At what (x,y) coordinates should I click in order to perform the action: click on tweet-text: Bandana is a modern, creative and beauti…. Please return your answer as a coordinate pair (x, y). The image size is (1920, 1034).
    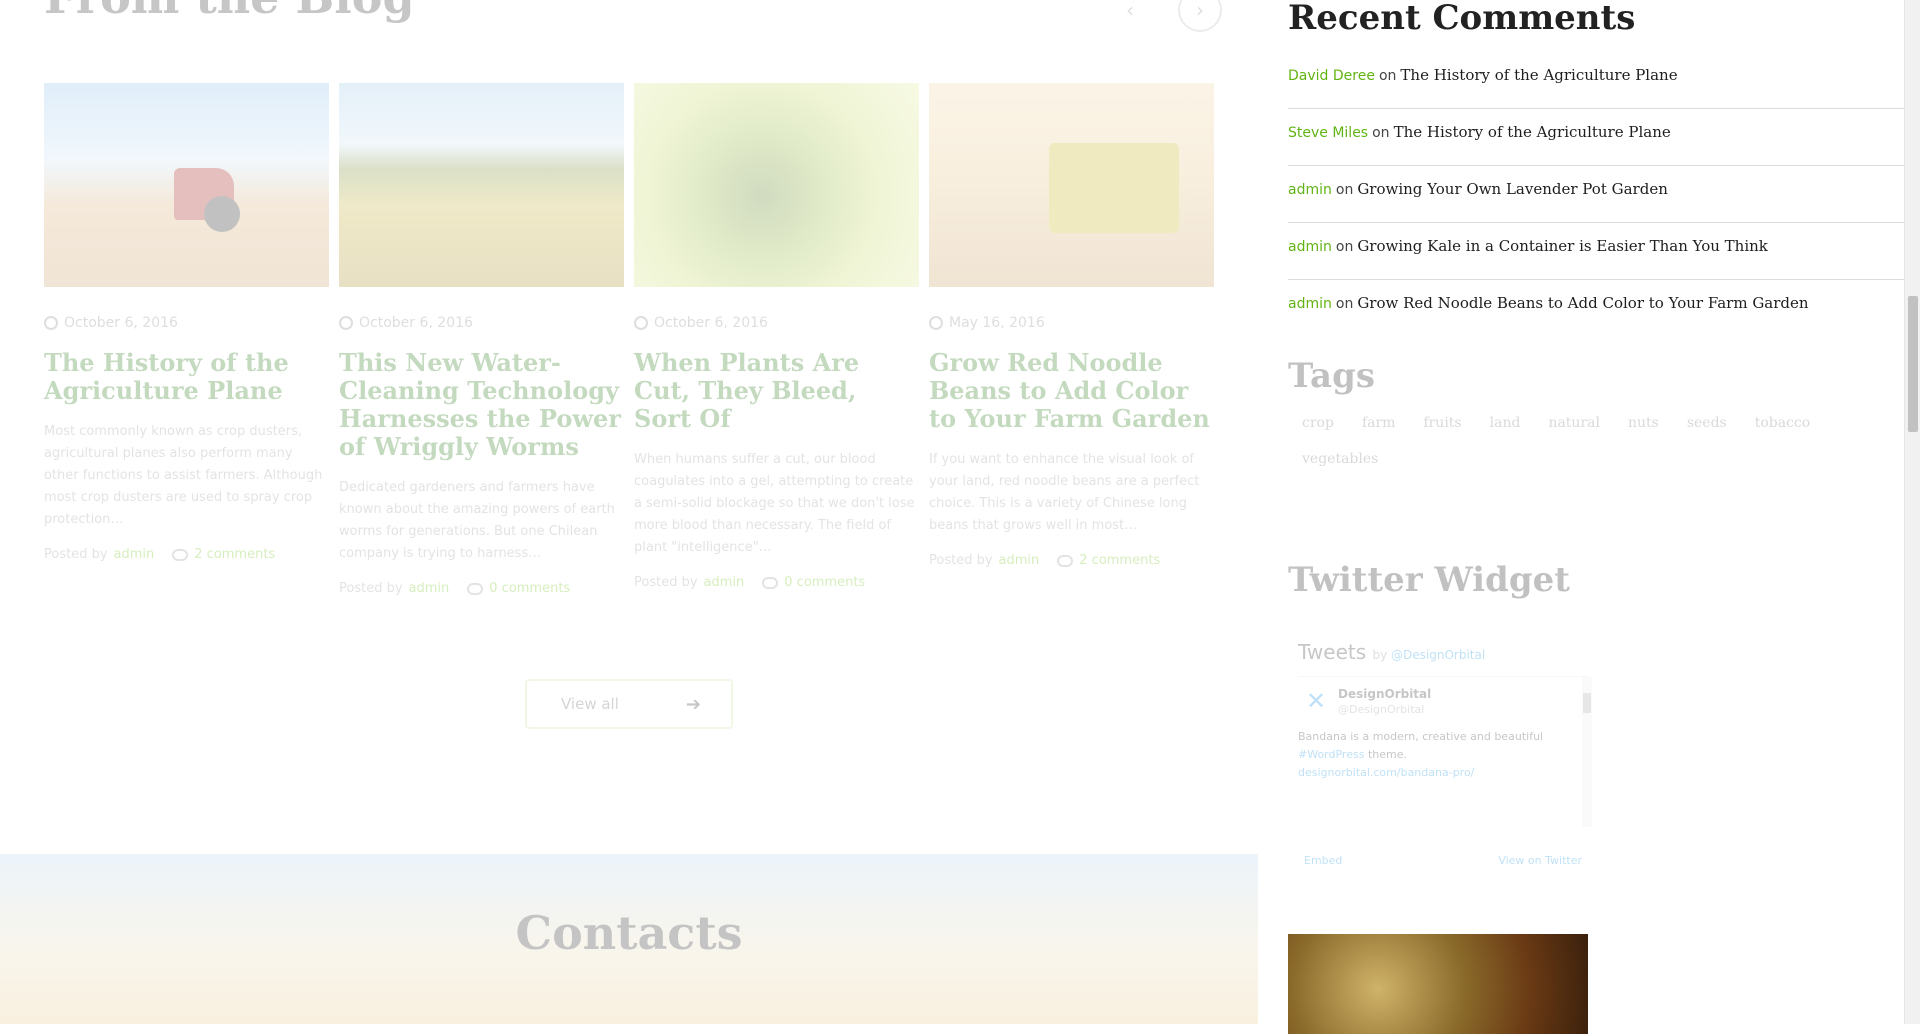
    Looking at the image, I should click on (1438, 755).